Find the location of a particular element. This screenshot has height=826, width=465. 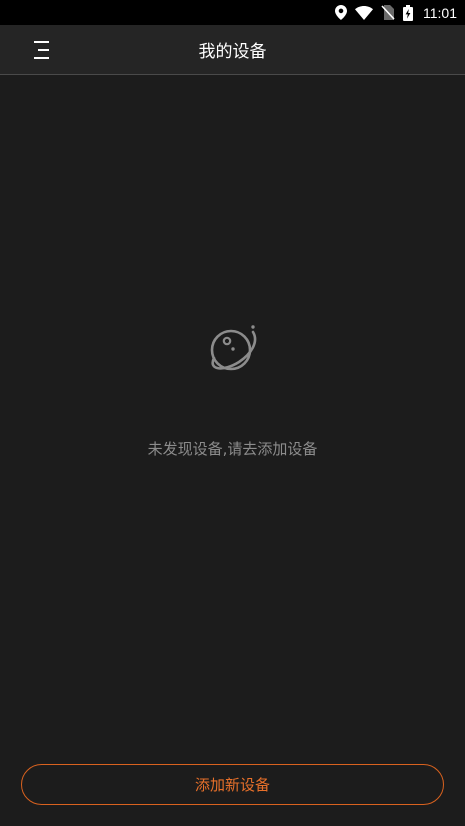

app-bar: 我的设备 is located at coordinates (232, 50).